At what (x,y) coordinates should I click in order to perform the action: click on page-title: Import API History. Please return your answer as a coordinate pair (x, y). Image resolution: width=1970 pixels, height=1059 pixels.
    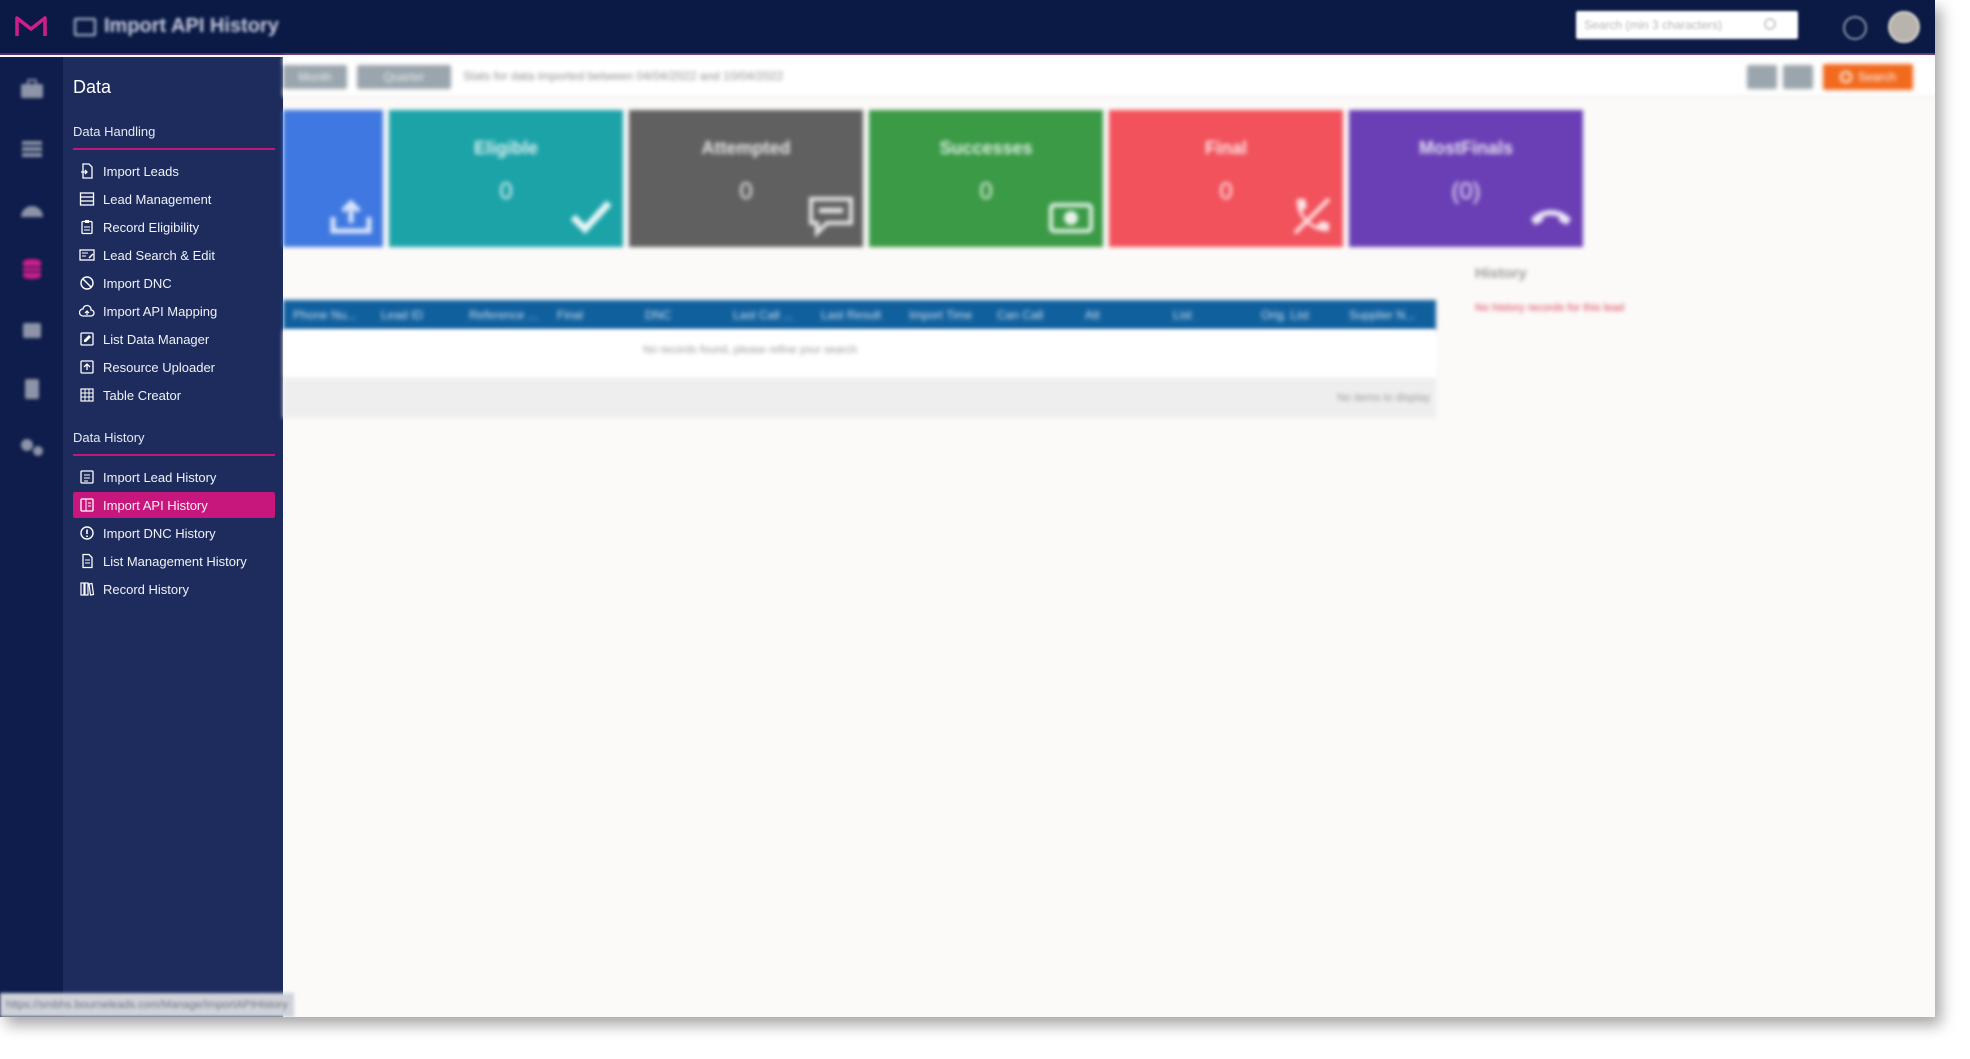
    Looking at the image, I should click on (191, 26).